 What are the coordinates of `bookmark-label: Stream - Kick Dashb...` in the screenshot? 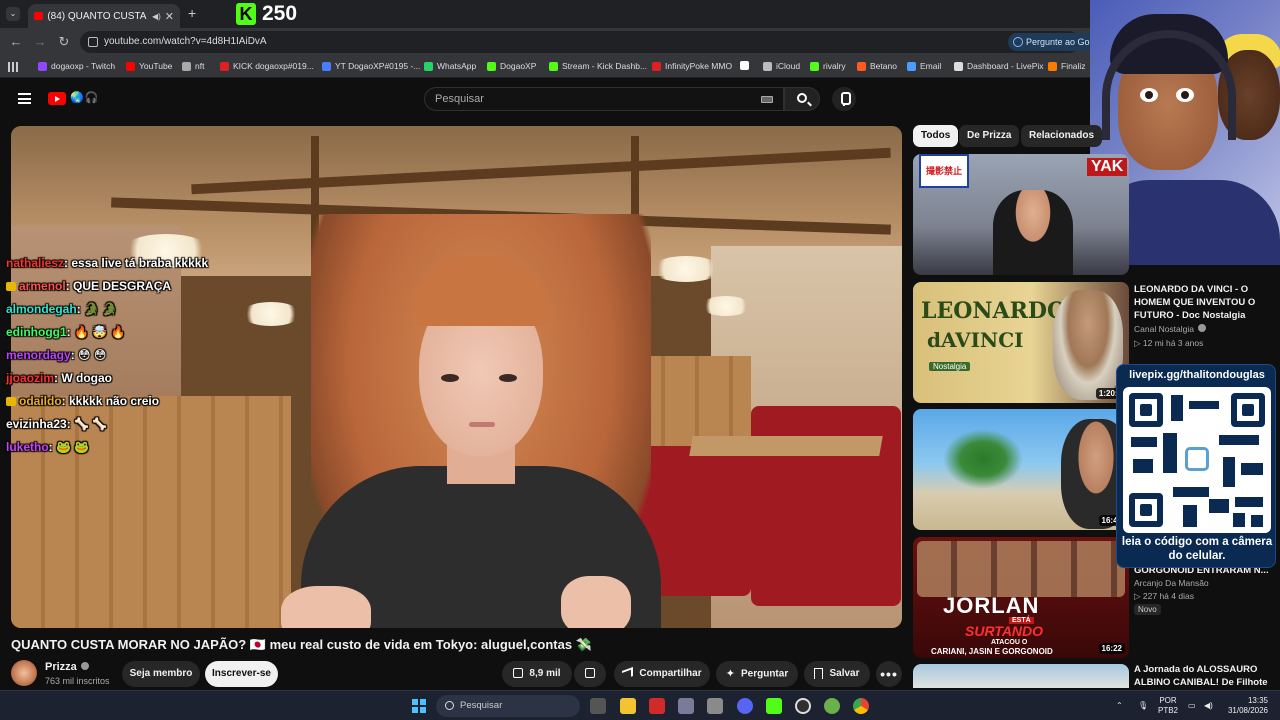 It's located at (605, 66).